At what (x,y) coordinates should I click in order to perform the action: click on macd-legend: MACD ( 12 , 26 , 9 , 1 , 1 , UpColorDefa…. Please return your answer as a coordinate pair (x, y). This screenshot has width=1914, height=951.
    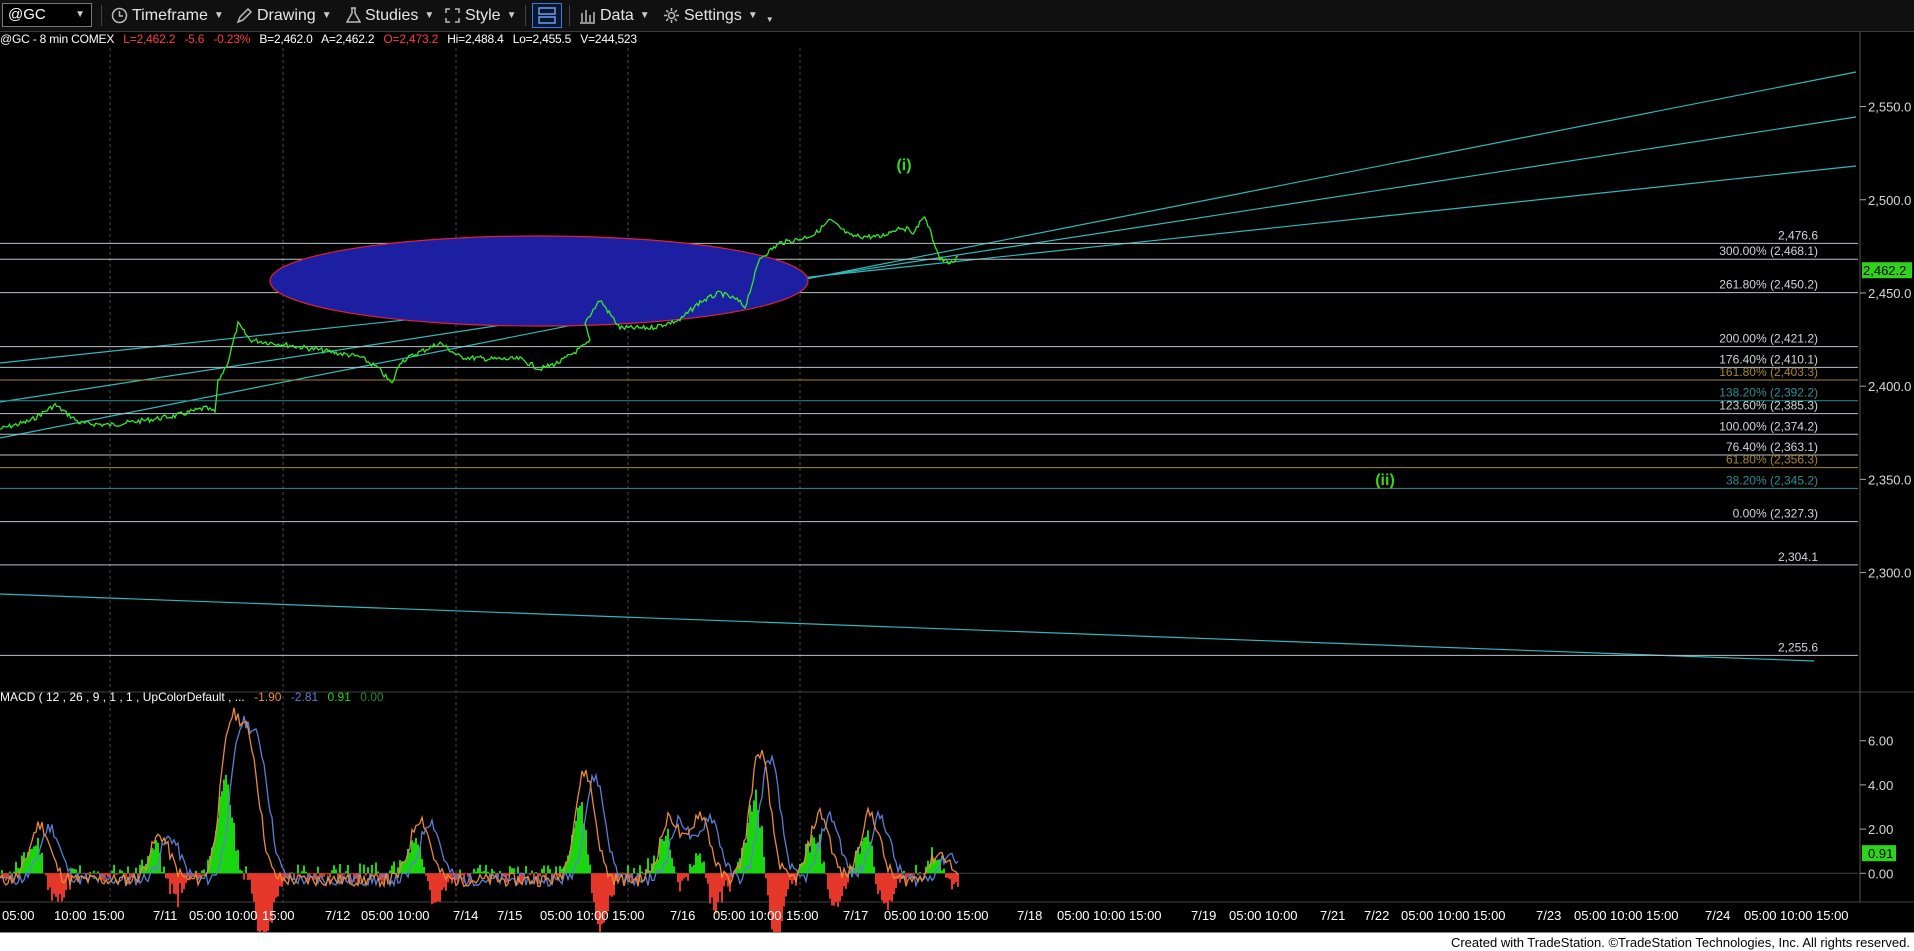
    Looking at the image, I should click on (195, 697).